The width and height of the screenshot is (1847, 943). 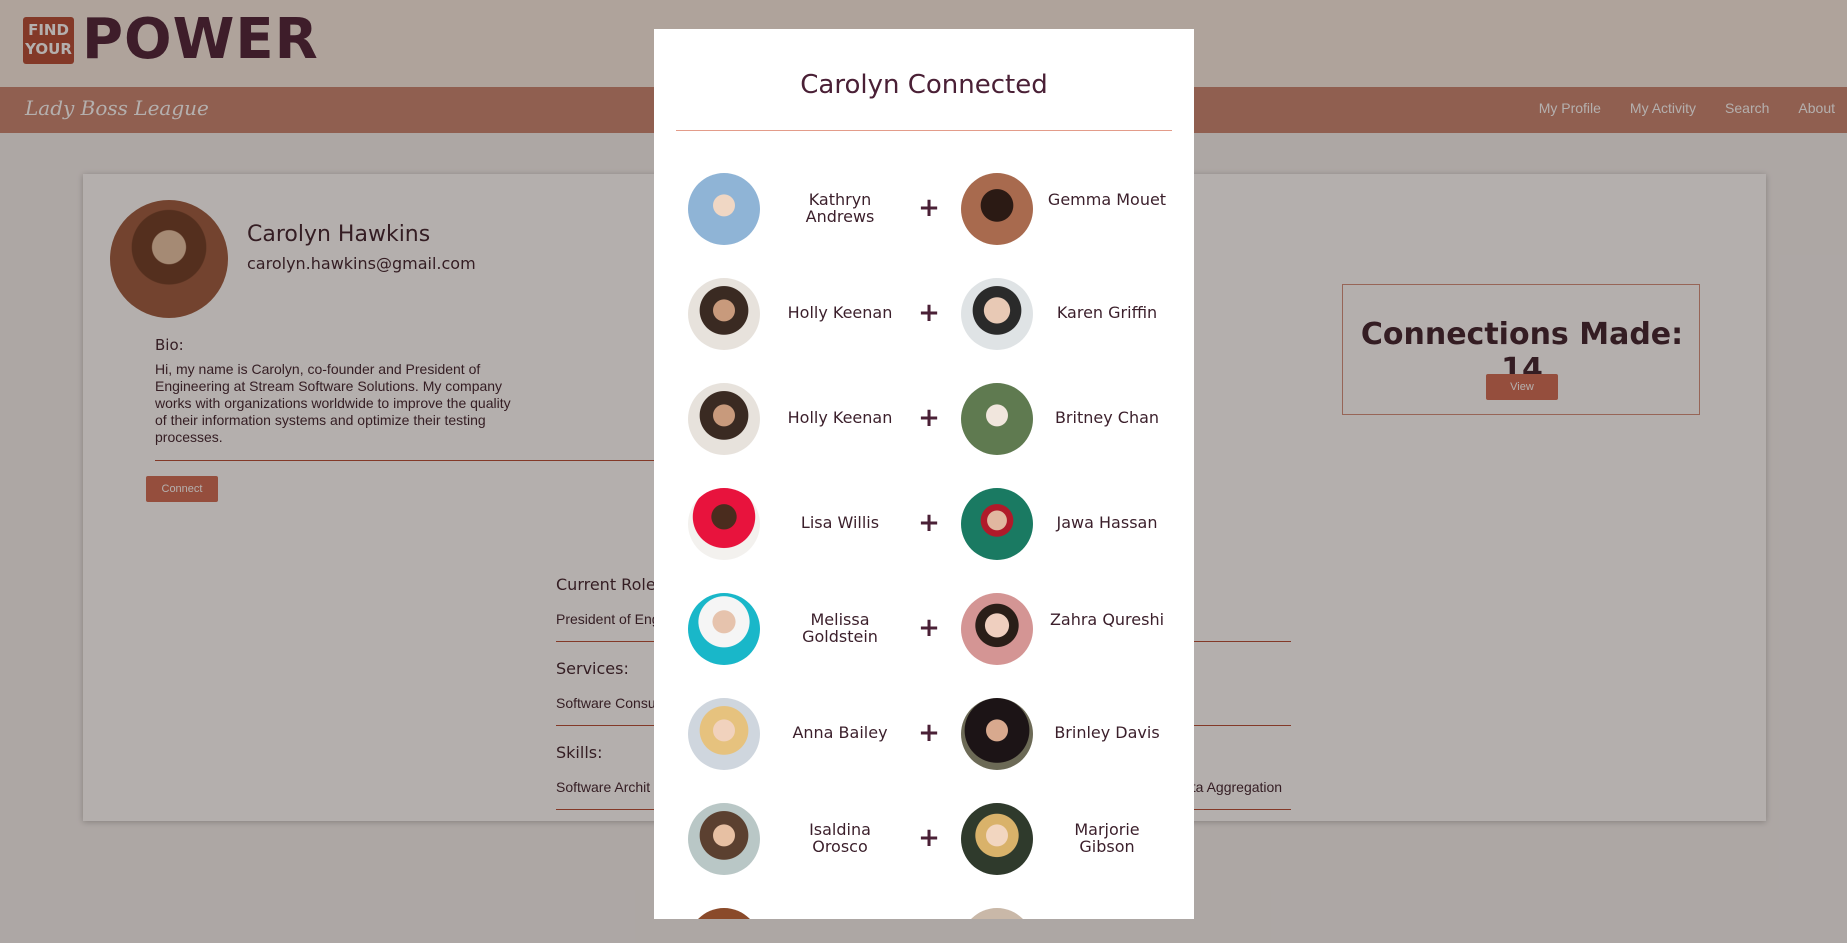 I want to click on person-name: Kathryn Andrews, so click(x=840, y=208).